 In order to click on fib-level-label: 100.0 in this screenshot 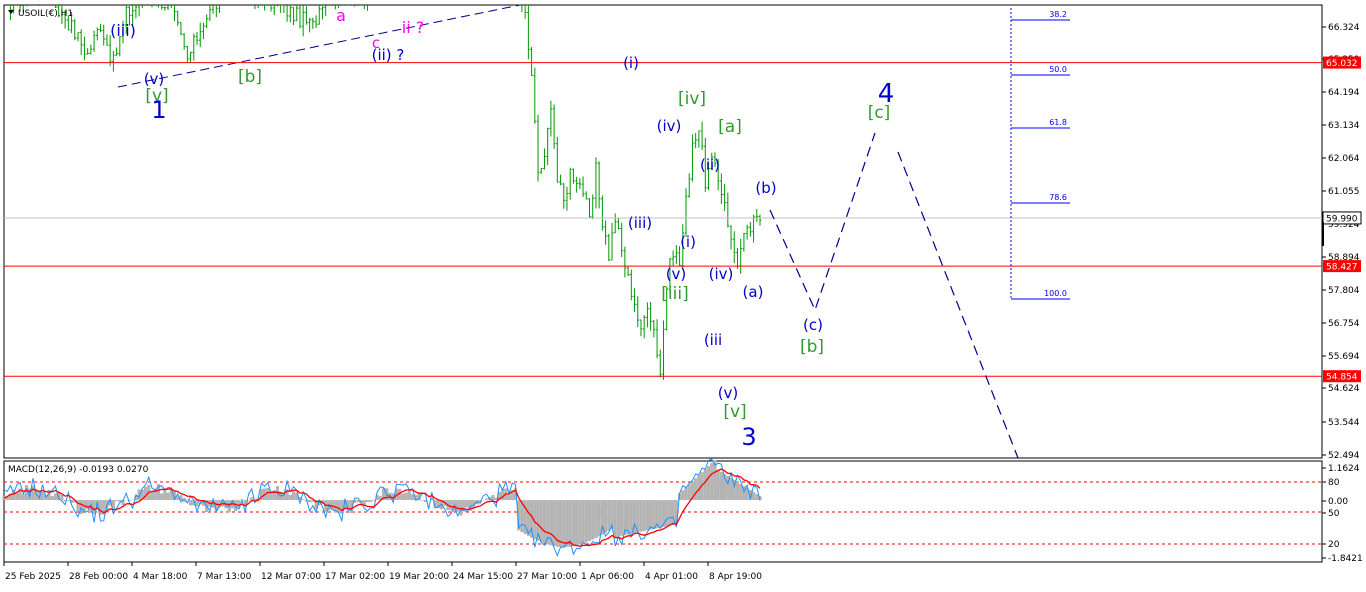, I will do `click(1055, 293)`.